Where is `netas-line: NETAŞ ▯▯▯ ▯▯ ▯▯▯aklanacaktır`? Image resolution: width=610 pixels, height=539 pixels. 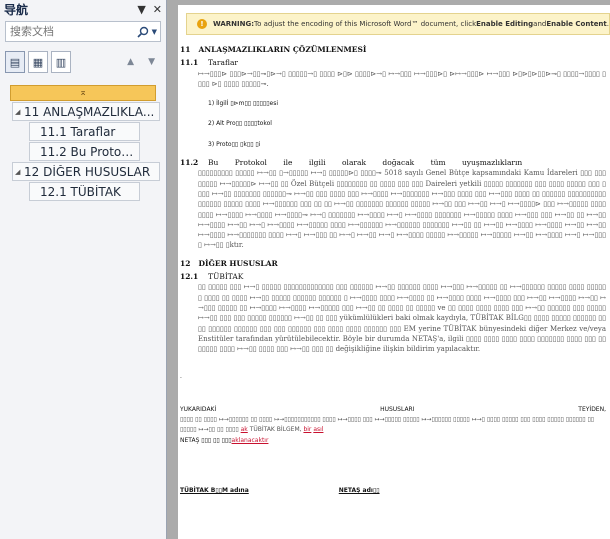
netas-line: NETAŞ ▯▯▯ ▯▯ ▯▯▯aklanacaktır is located at coordinates (224, 440).